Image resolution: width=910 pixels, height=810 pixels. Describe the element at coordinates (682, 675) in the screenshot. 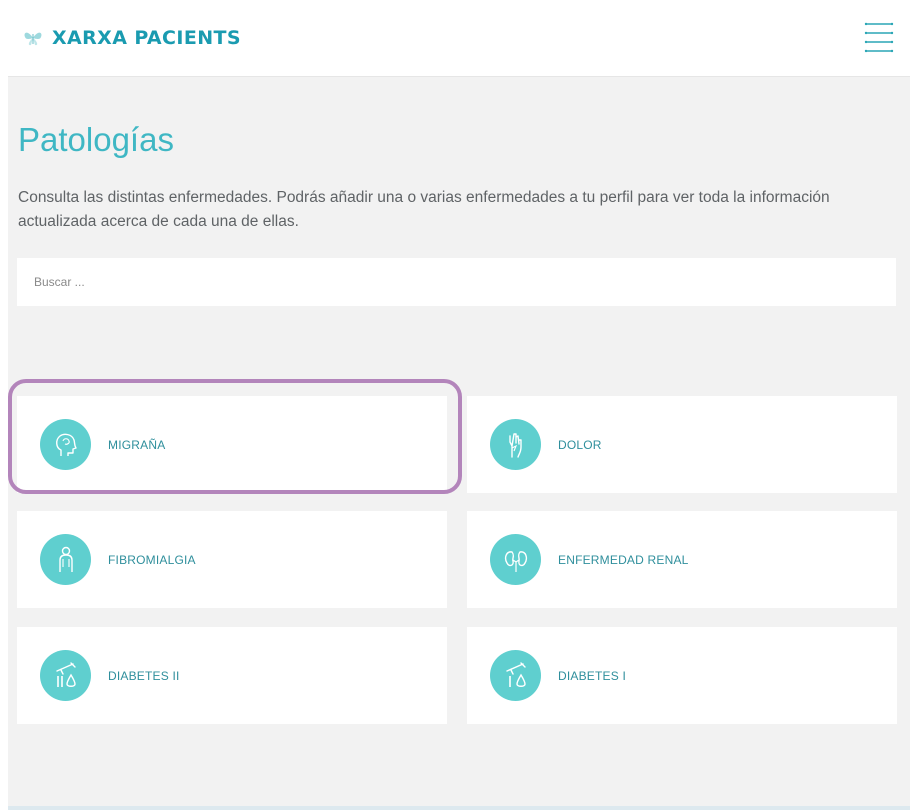

I see `pathology-card-diabetes-i: DIABETES I` at that location.